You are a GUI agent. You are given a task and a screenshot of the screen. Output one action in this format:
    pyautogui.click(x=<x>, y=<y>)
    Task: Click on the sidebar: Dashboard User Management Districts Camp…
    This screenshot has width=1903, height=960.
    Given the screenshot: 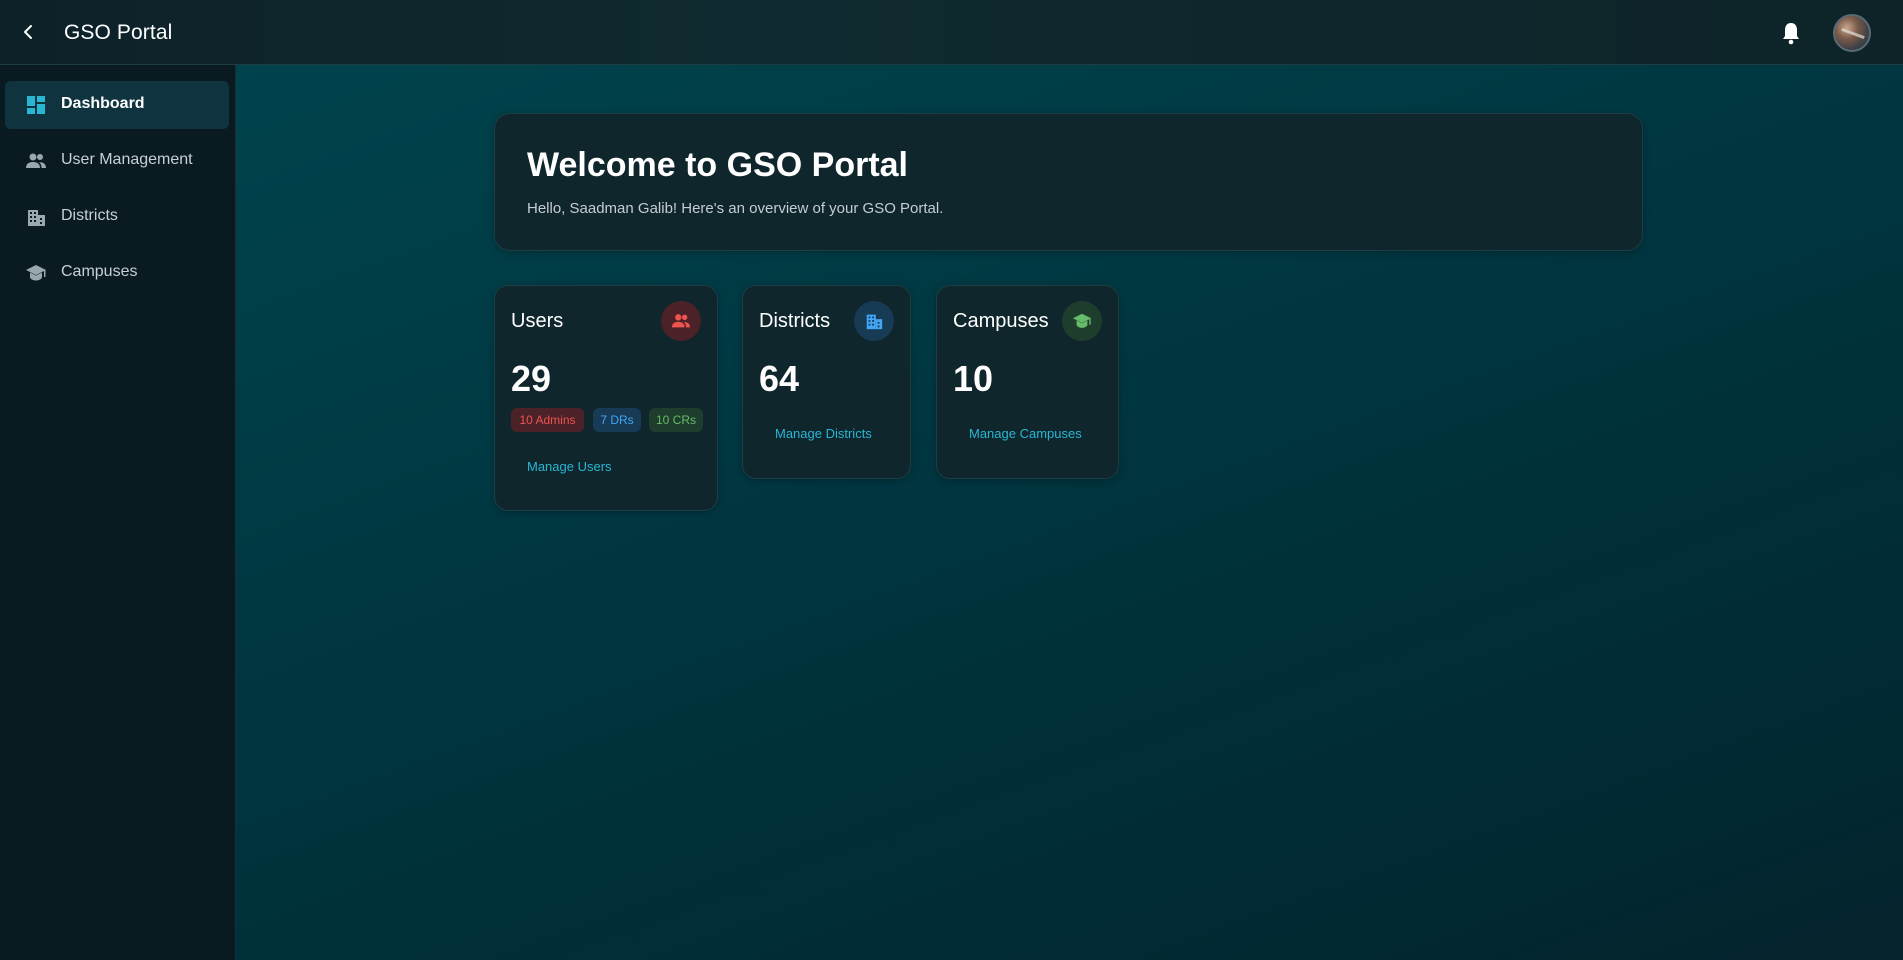 What is the action you would take?
    pyautogui.click(x=118, y=512)
    